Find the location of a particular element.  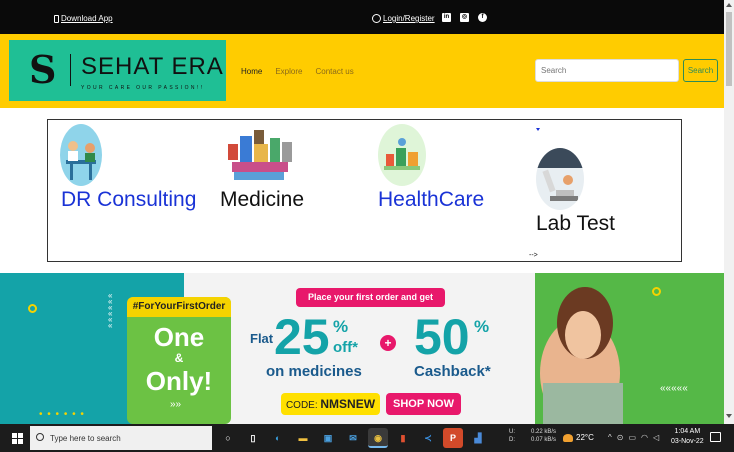

weather-icon is located at coordinates (568, 437).